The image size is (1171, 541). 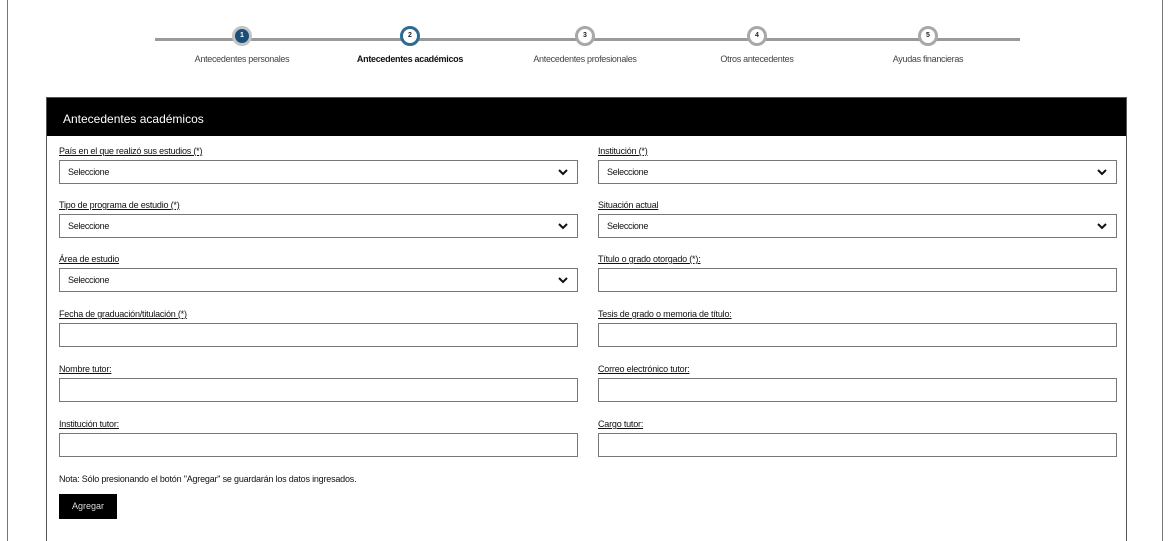 I want to click on step-4: 4 Otros antecedentes, so click(x=757, y=45).